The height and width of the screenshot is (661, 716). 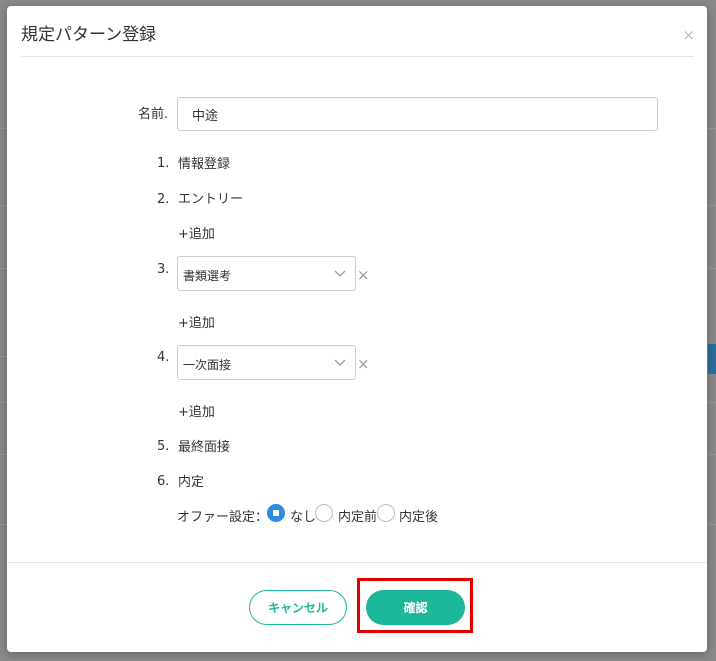 What do you see at coordinates (153, 114) in the screenshot?
I see `name-label: 名前.` at bounding box center [153, 114].